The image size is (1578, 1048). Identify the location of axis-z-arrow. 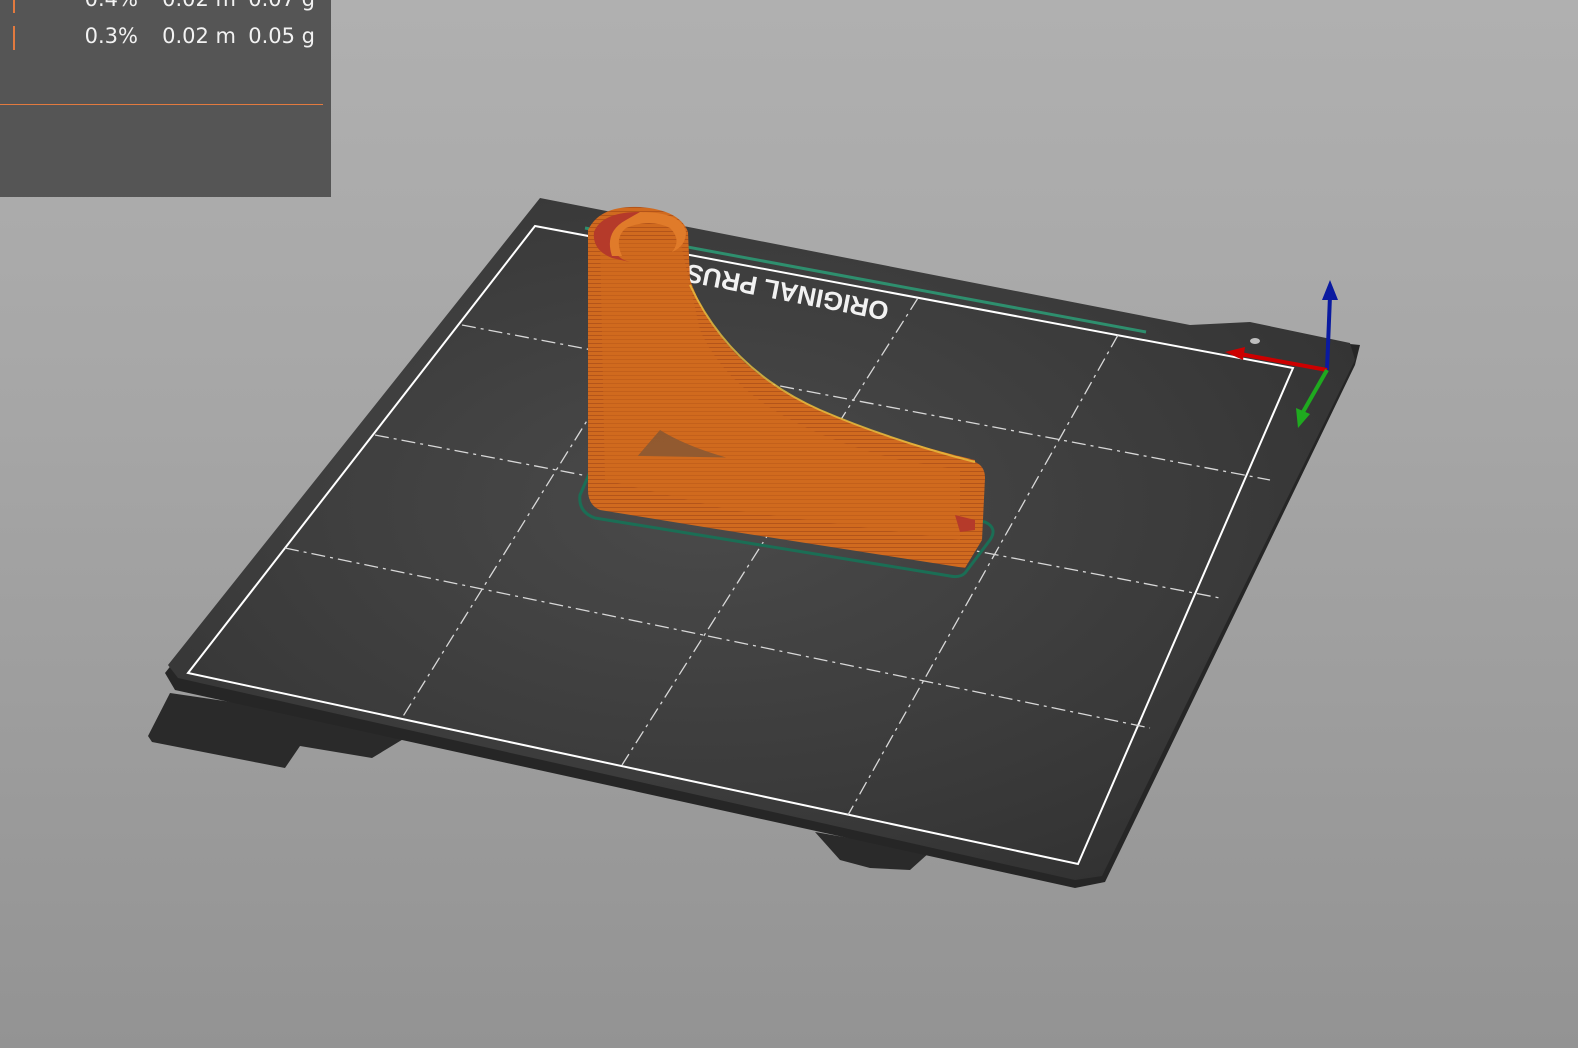
(1330, 290).